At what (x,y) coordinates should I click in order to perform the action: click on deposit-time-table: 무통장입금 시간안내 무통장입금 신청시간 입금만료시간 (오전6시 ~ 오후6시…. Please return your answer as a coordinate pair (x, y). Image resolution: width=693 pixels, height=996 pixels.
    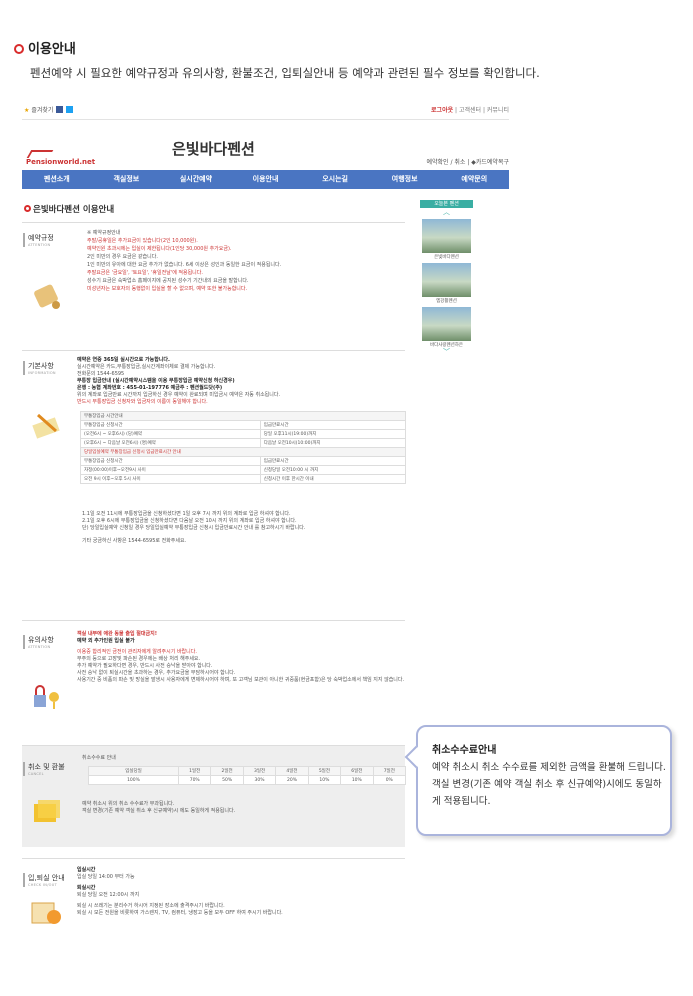
    Looking at the image, I should click on (243, 447).